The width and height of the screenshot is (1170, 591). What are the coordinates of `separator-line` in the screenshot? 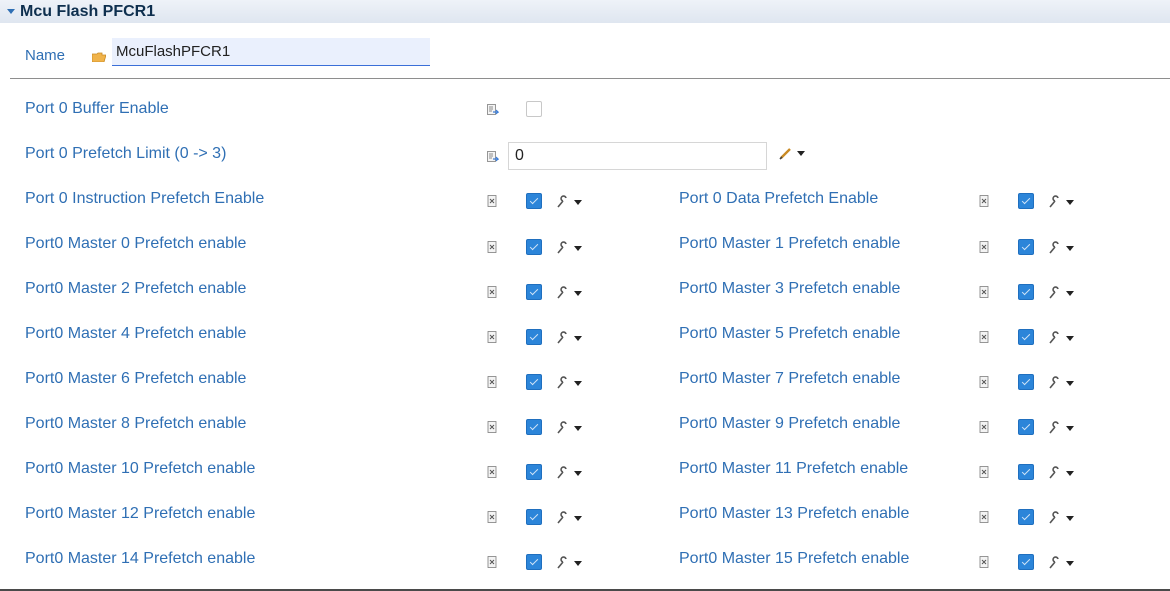 It's located at (590, 78).